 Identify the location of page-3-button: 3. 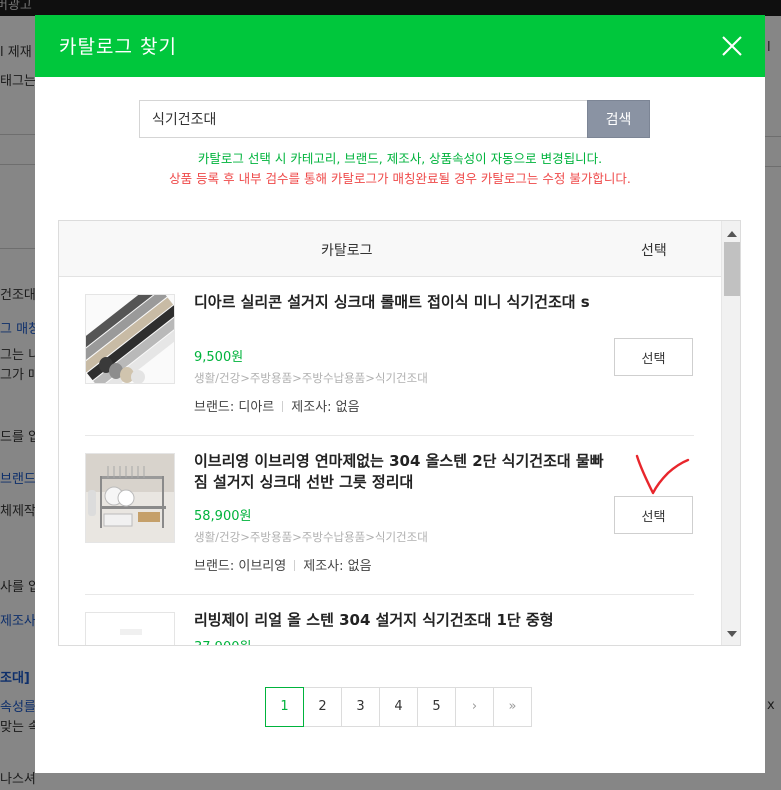
(360, 707).